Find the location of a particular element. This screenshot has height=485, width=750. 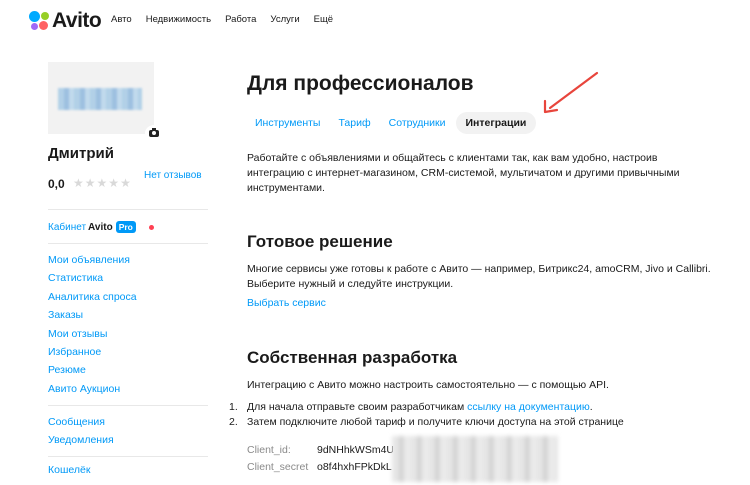

sidebar-menu-messages: Сообщения Уведомления is located at coordinates (81, 432).